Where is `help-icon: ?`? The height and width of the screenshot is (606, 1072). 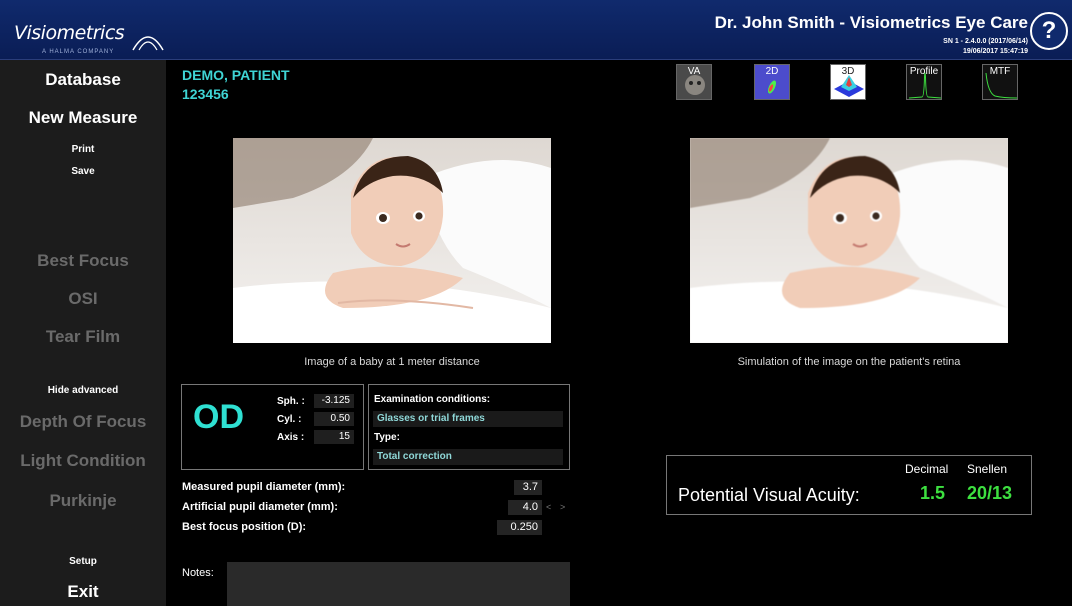 help-icon: ? is located at coordinates (1049, 30).